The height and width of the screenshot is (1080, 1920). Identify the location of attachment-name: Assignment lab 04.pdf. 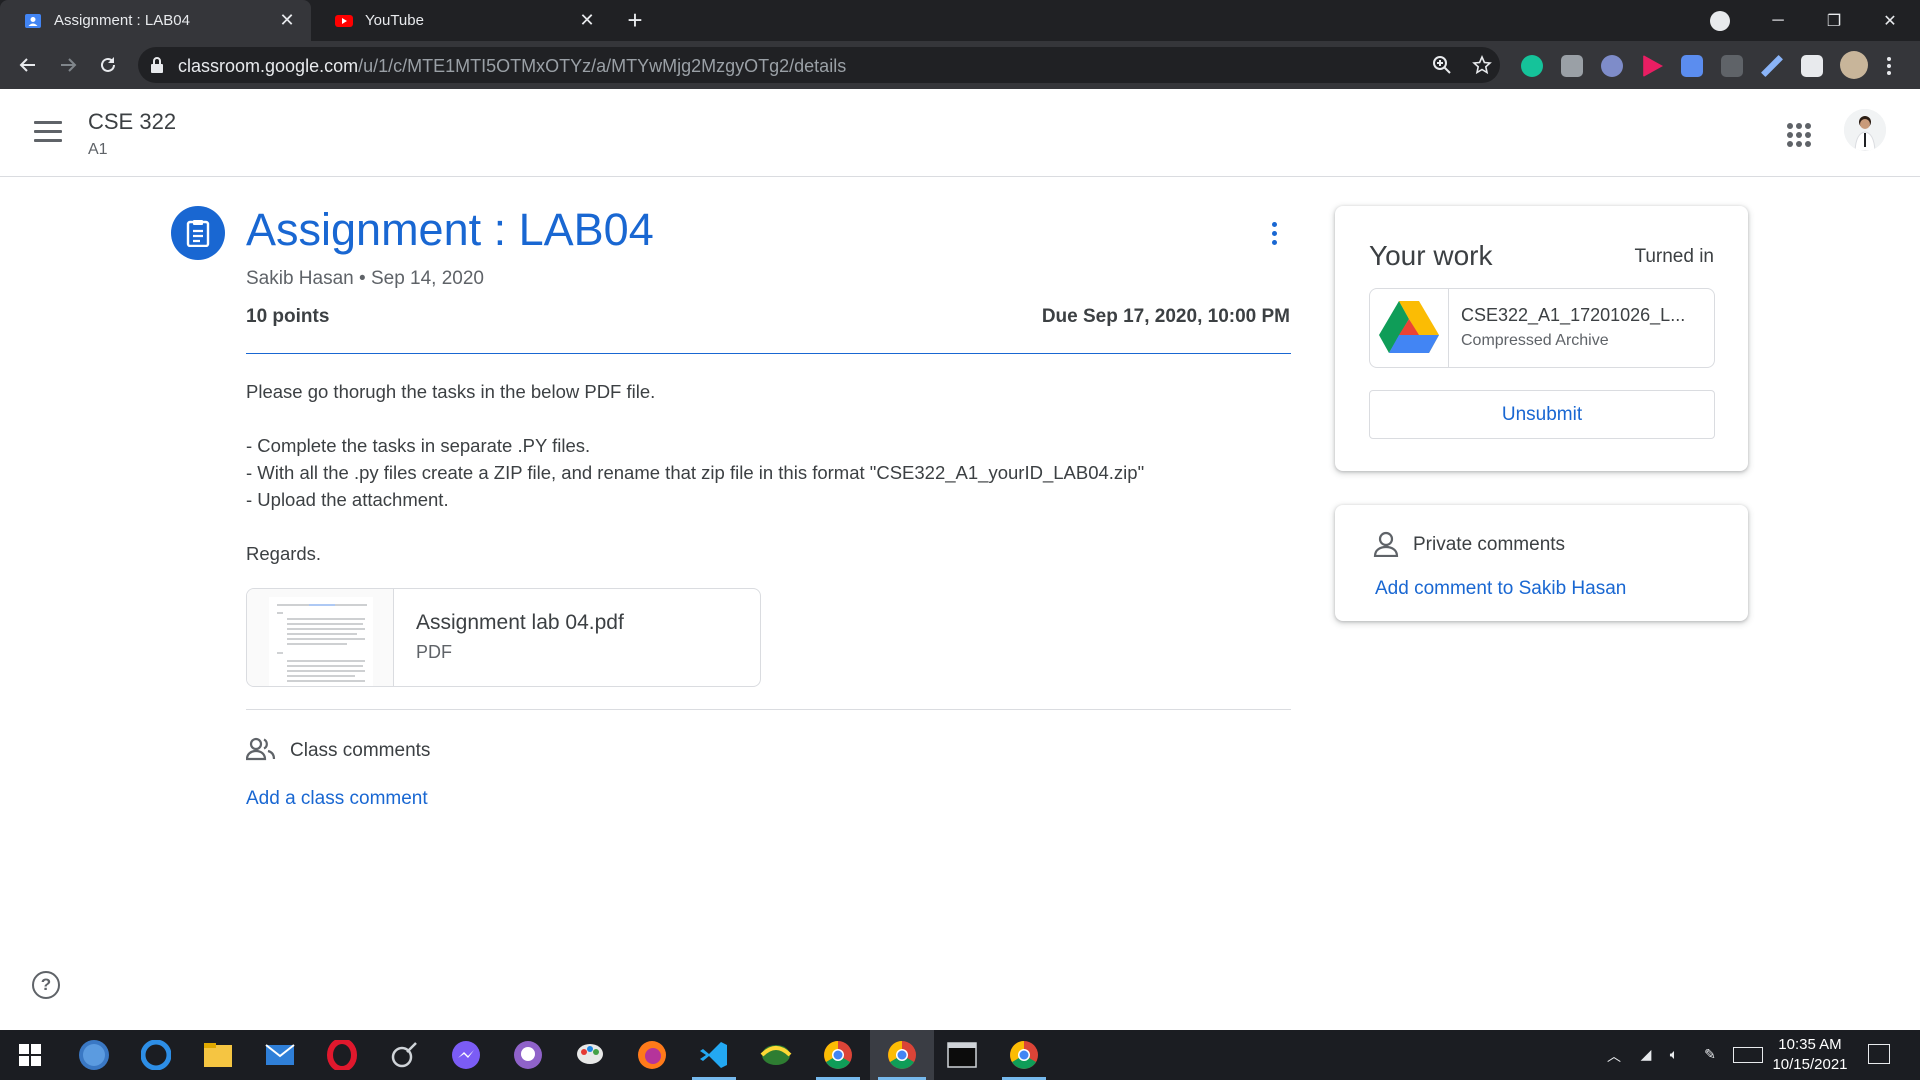
(520, 622).